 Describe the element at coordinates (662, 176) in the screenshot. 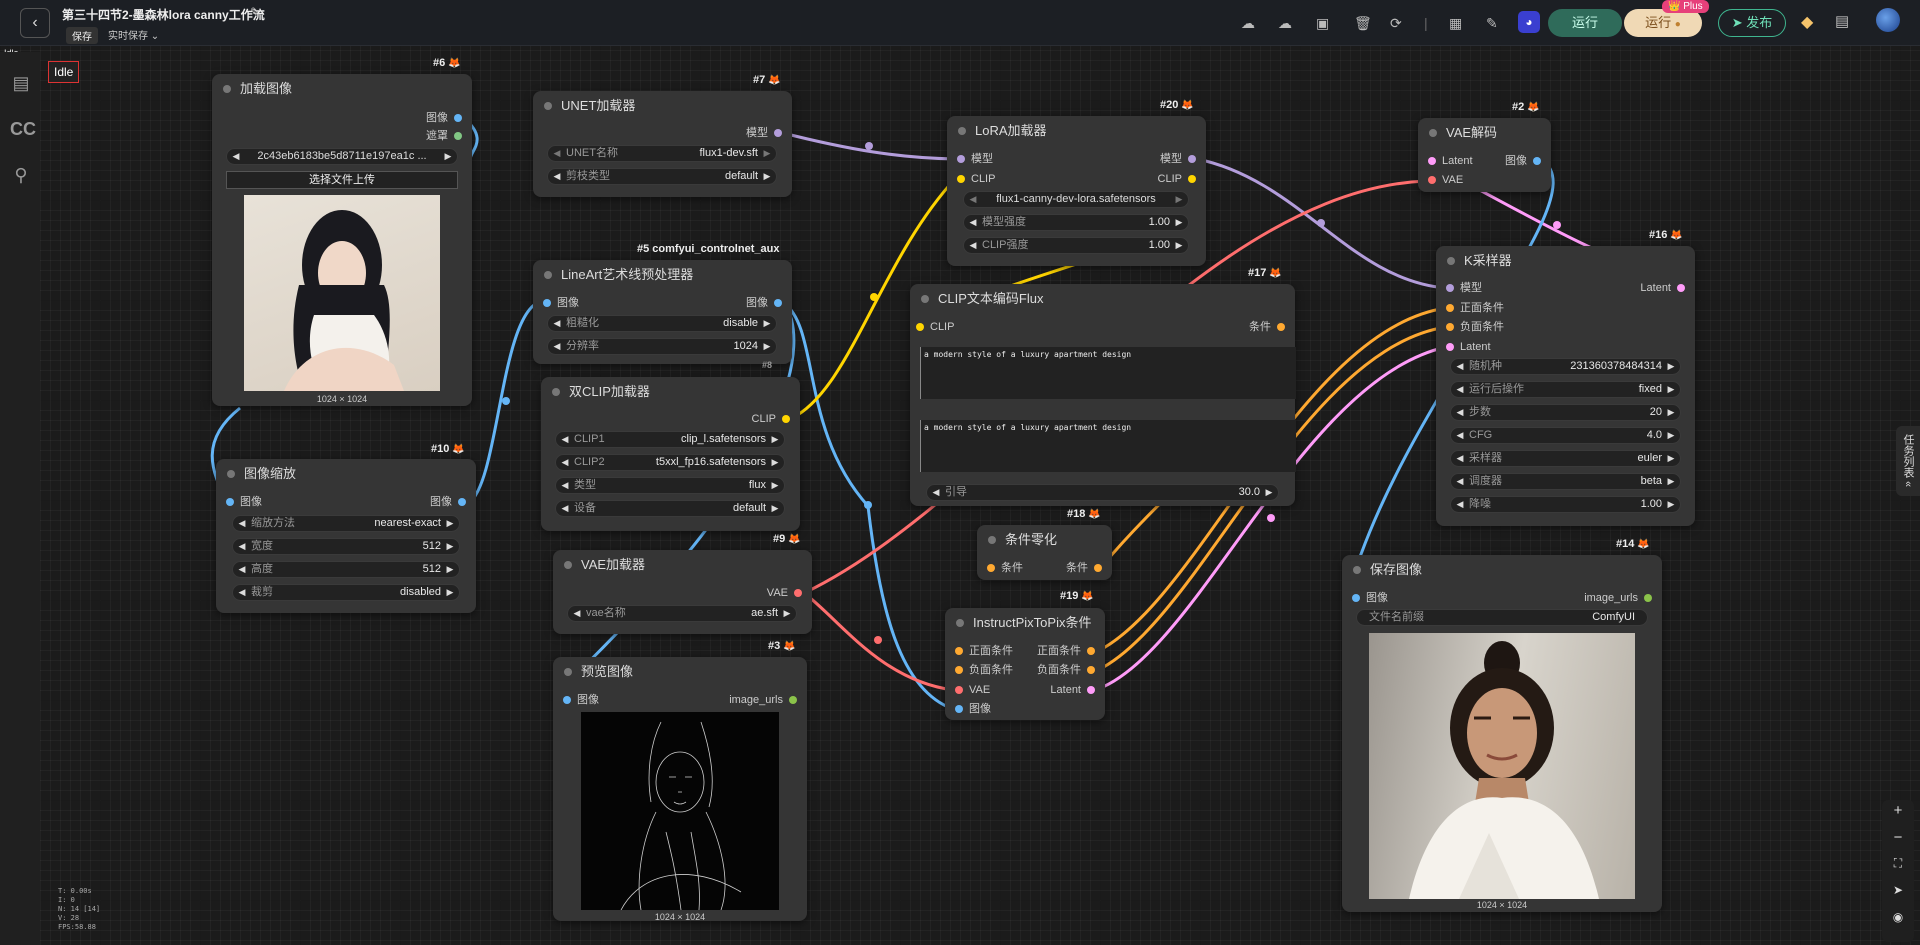

I see `widget-weight-dtype: ◀ 剪枝类型 default ▶` at that location.